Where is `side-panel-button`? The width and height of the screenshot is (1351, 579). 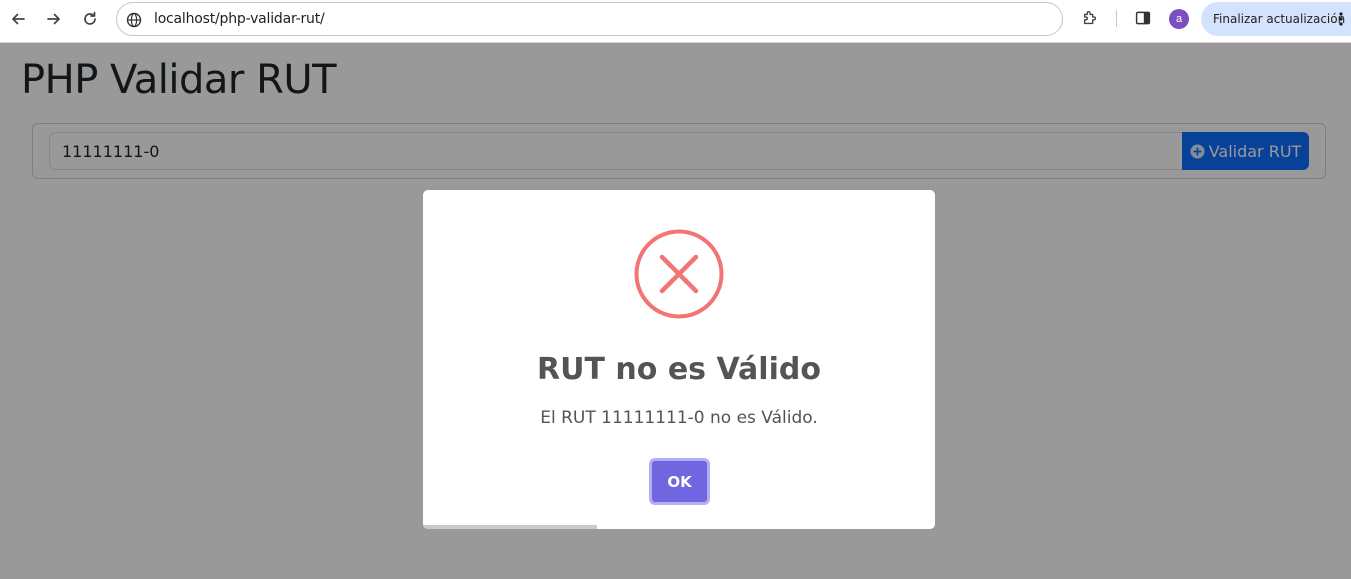 side-panel-button is located at coordinates (1143, 18).